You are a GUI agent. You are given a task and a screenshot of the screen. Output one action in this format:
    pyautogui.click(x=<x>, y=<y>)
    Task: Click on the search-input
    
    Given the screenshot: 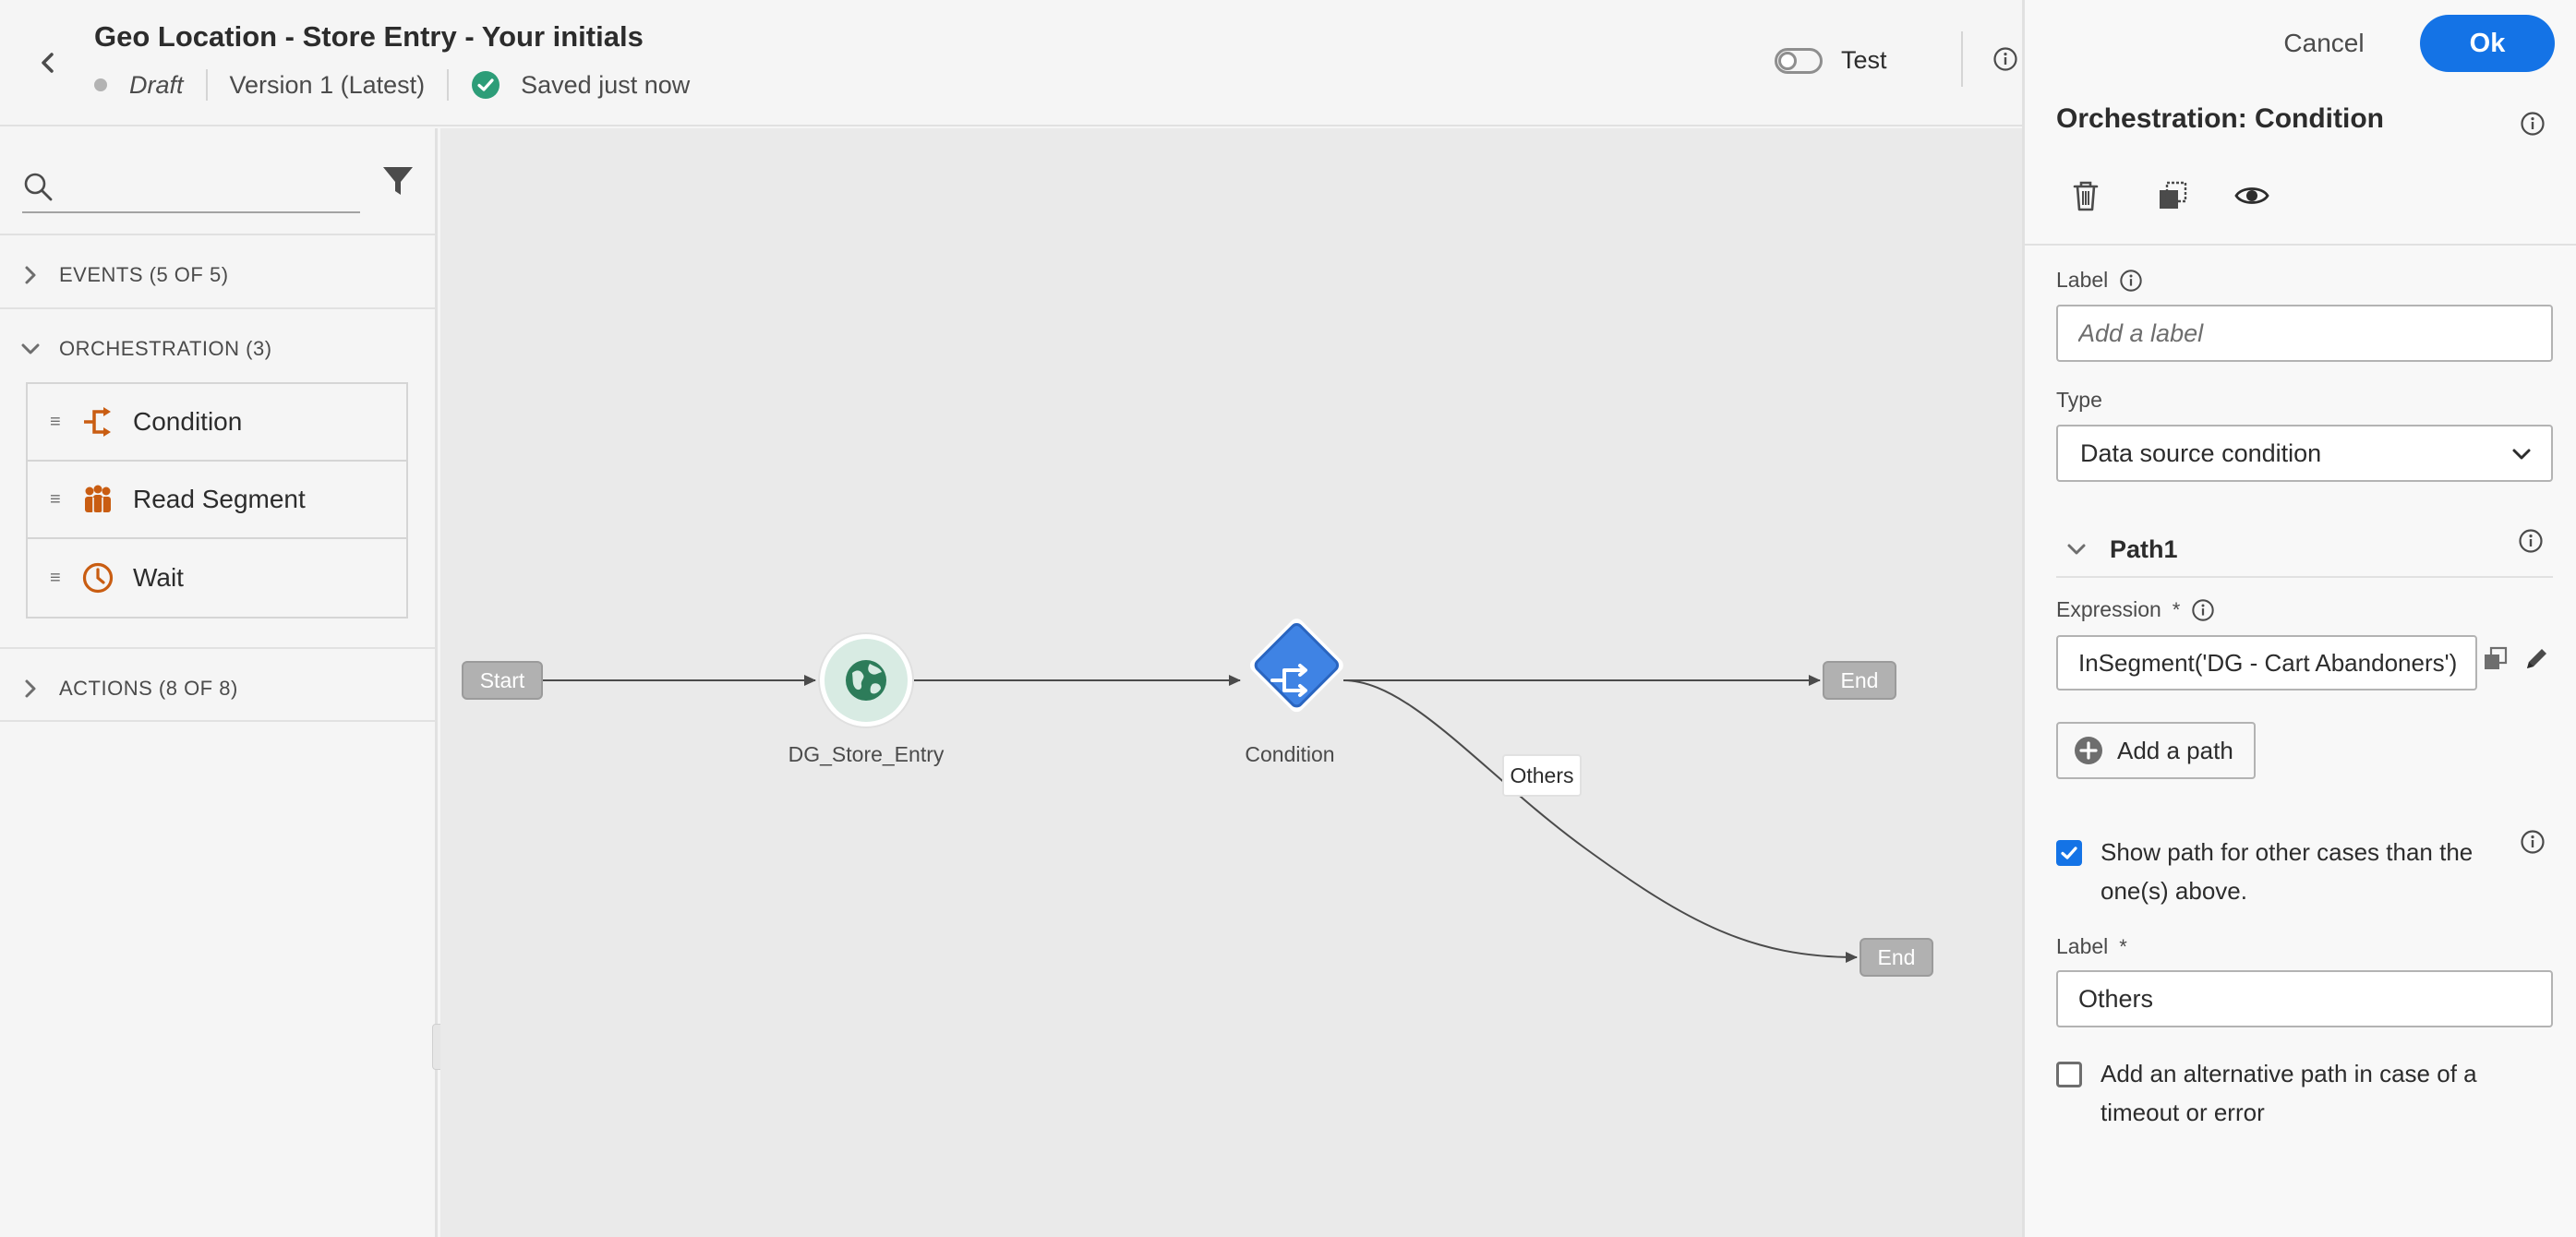 What is the action you would take?
    pyautogui.click(x=209, y=186)
    